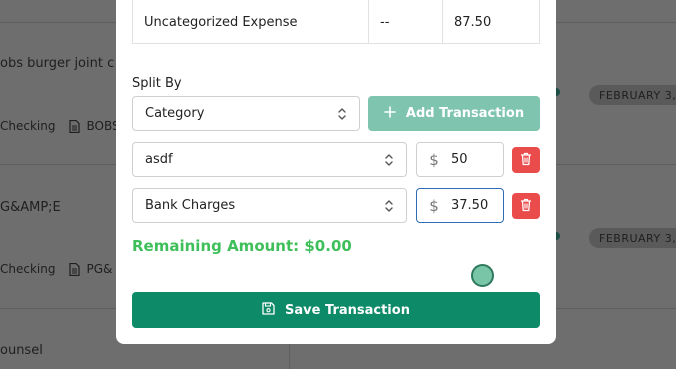 The image size is (676, 369). Describe the element at coordinates (21, 350) in the screenshot. I see `merchant-name: ounsel` at that location.